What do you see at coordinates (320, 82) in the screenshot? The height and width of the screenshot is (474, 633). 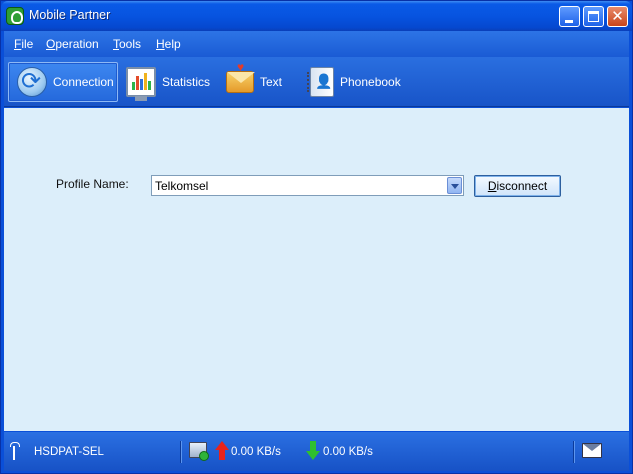 I see `phonebook-icon` at bounding box center [320, 82].